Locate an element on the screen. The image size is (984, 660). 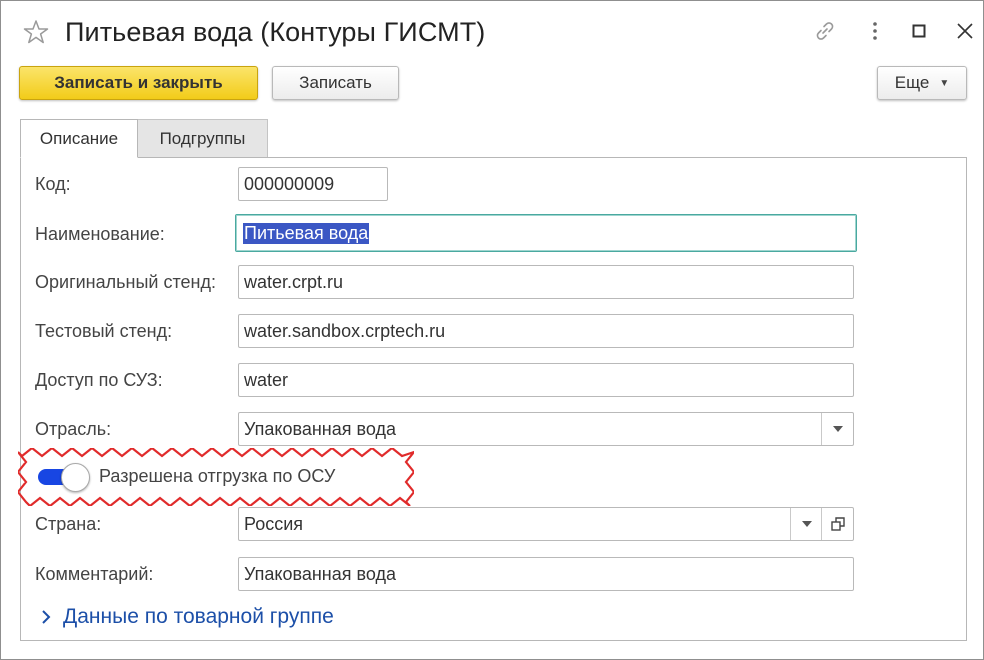
country-dropdown-button is located at coordinates (806, 524).